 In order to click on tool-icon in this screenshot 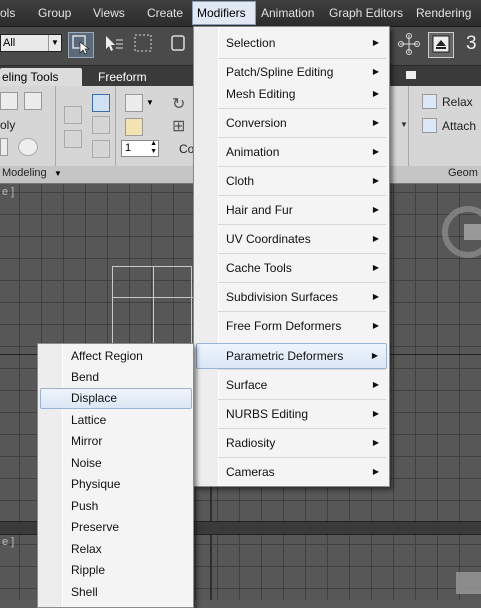, I will do `click(101, 149)`.